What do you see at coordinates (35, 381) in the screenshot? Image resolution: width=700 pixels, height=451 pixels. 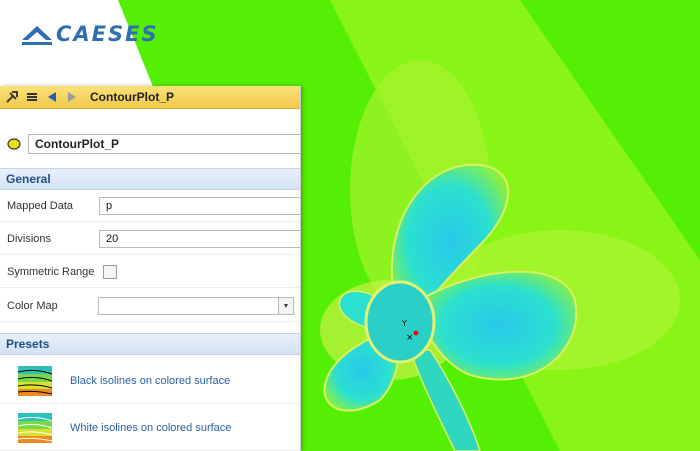 I see `black-isolines-icon` at bounding box center [35, 381].